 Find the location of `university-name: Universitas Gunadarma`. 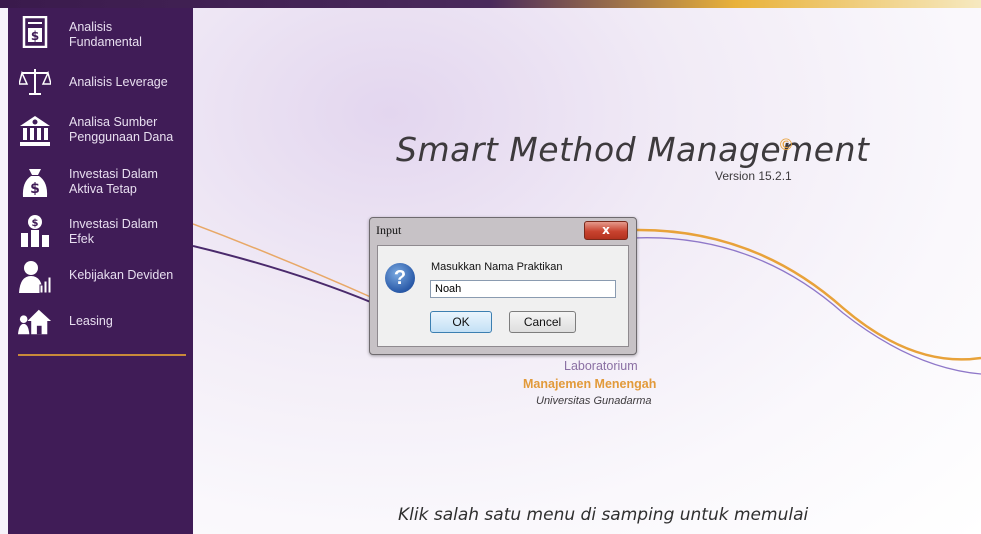

university-name: Universitas Gunadarma is located at coordinates (594, 401).